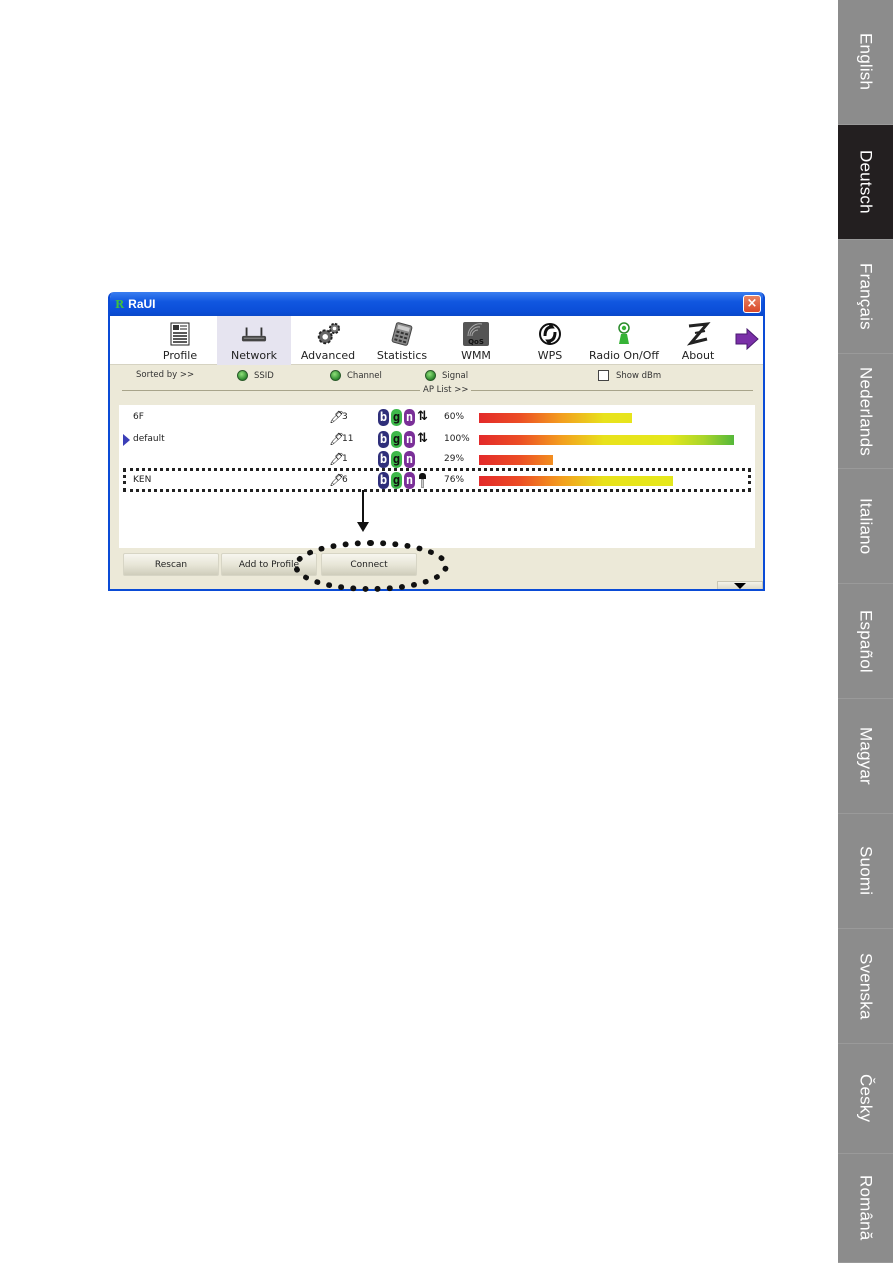 The width and height of the screenshot is (893, 1263). I want to click on tool-statistics: Statistics, so click(402, 340).